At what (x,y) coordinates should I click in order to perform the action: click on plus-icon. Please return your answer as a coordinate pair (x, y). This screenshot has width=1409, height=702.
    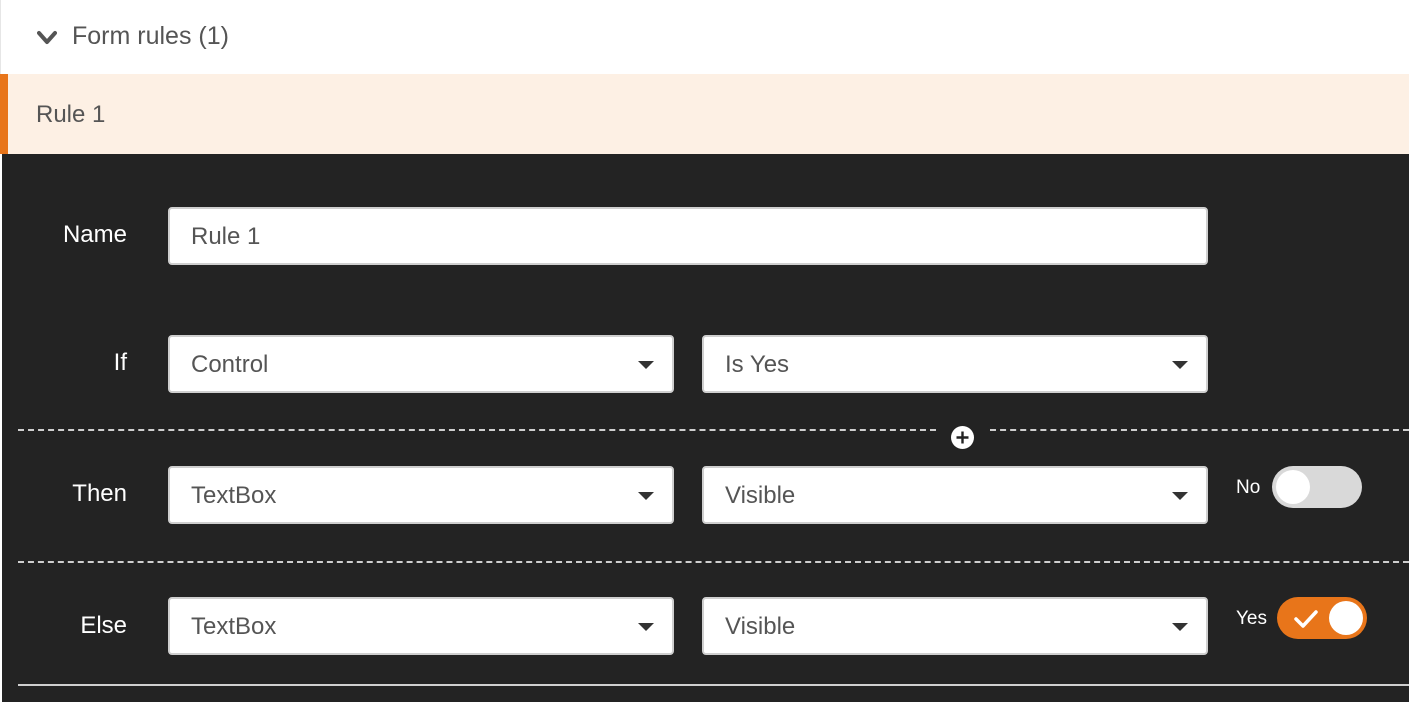
    Looking at the image, I should click on (962, 437).